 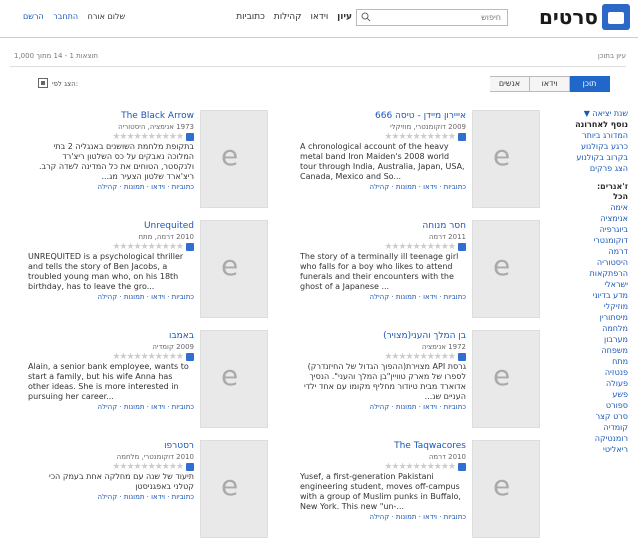 What do you see at coordinates (590, 394) in the screenshot?
I see `genre-item: פשע` at bounding box center [590, 394].